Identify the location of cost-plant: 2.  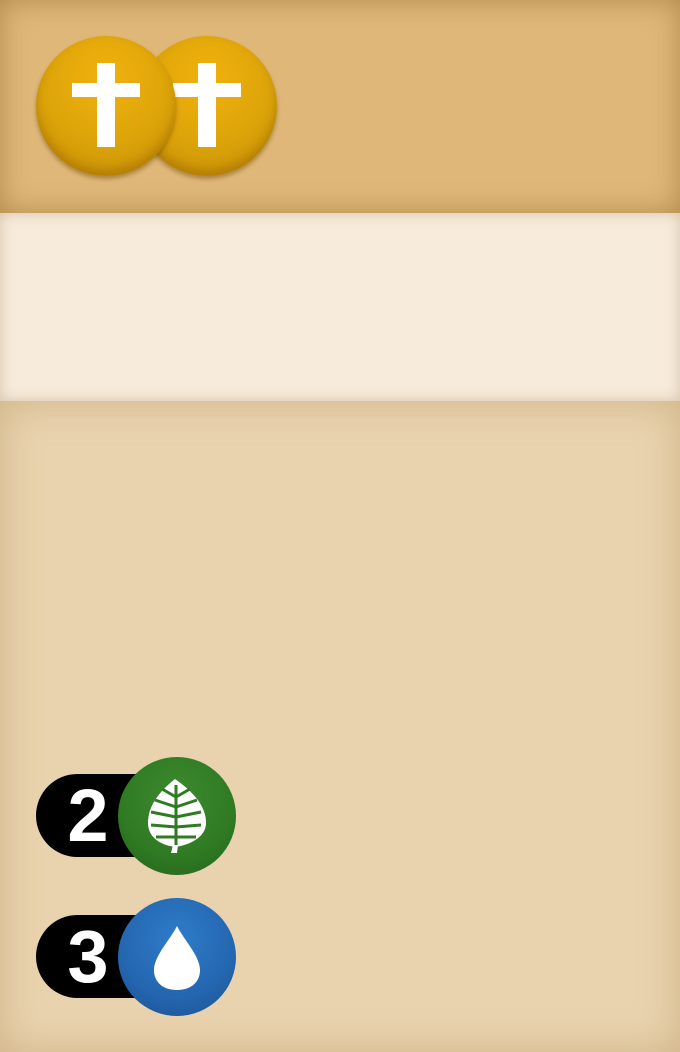
(136, 816).